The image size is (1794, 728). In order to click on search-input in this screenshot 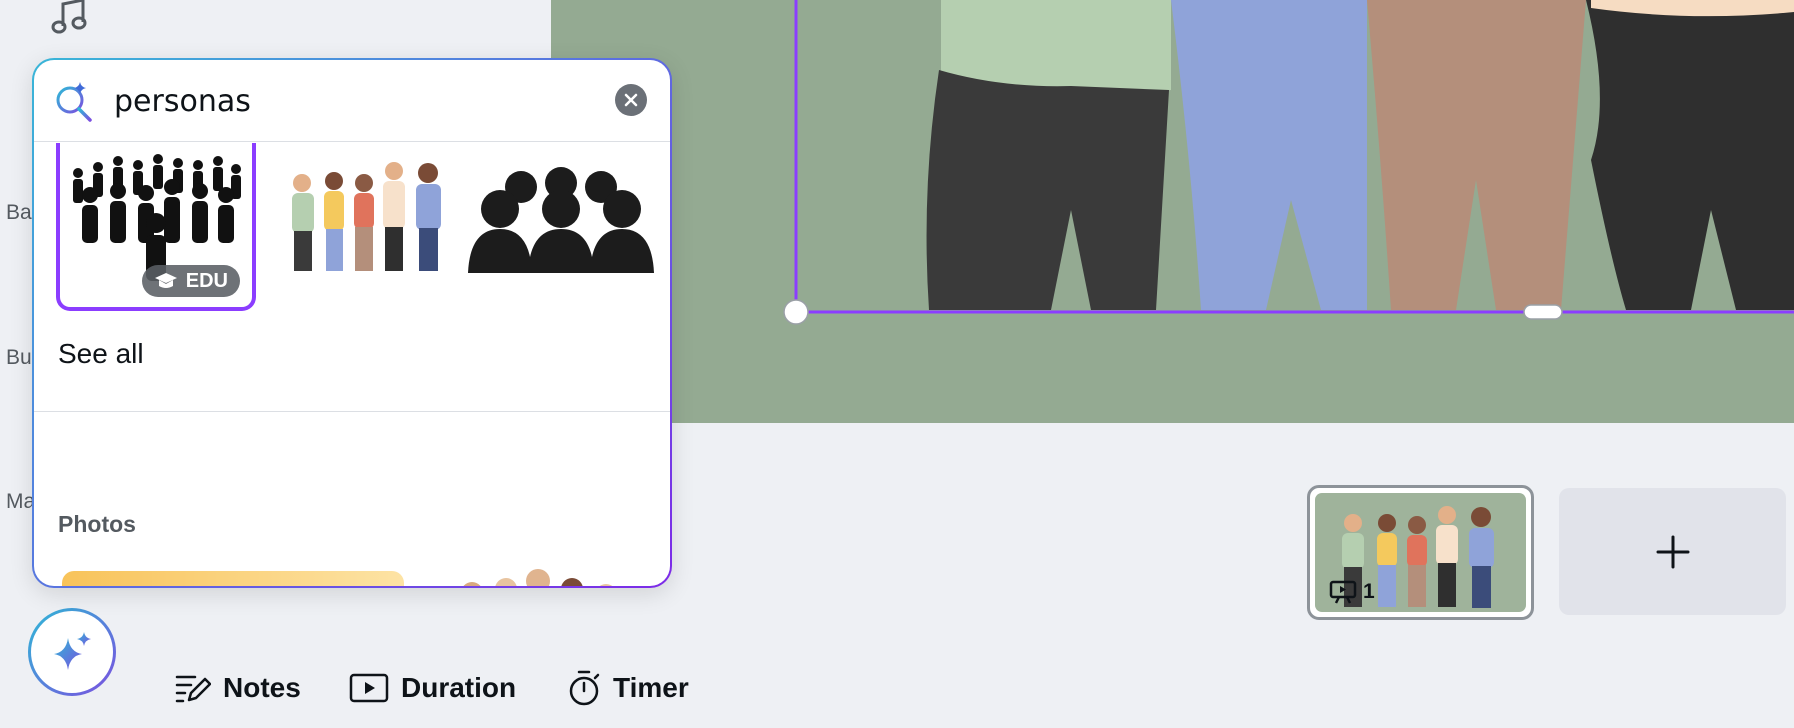, I will do `click(364, 101)`.